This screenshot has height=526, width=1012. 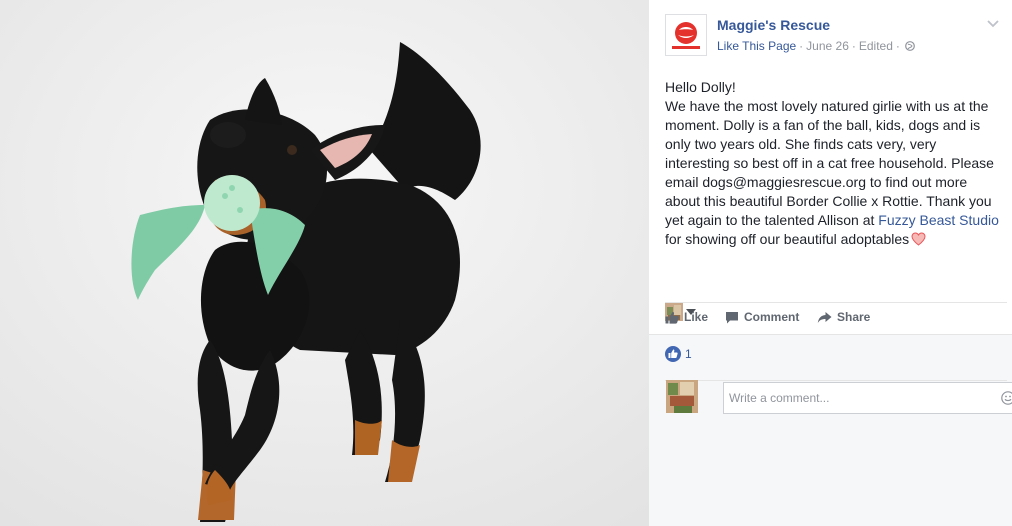 What do you see at coordinates (993, 23) in the screenshot?
I see `chevron-down-icon` at bounding box center [993, 23].